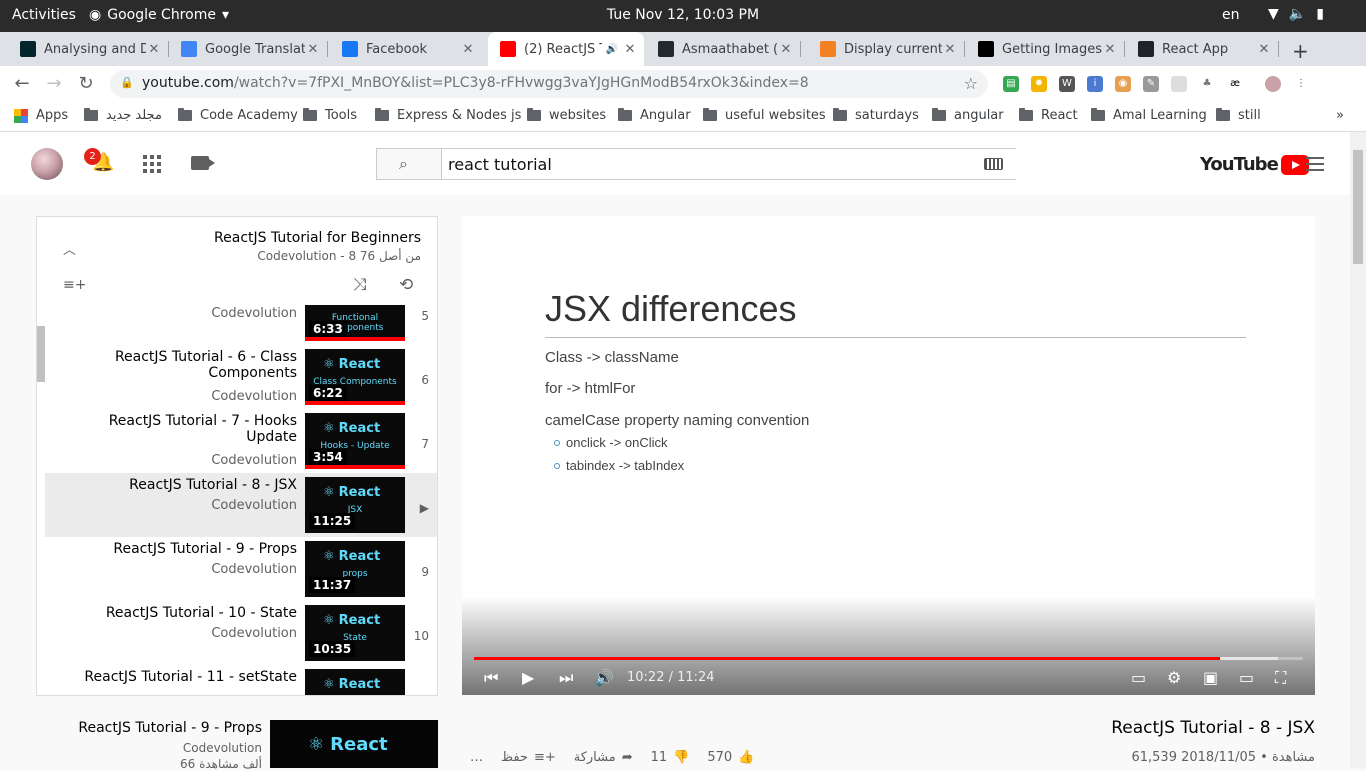 The width and height of the screenshot is (1366, 771). What do you see at coordinates (1011, 84) in the screenshot?
I see `sheets-extension-icon: ▤` at bounding box center [1011, 84].